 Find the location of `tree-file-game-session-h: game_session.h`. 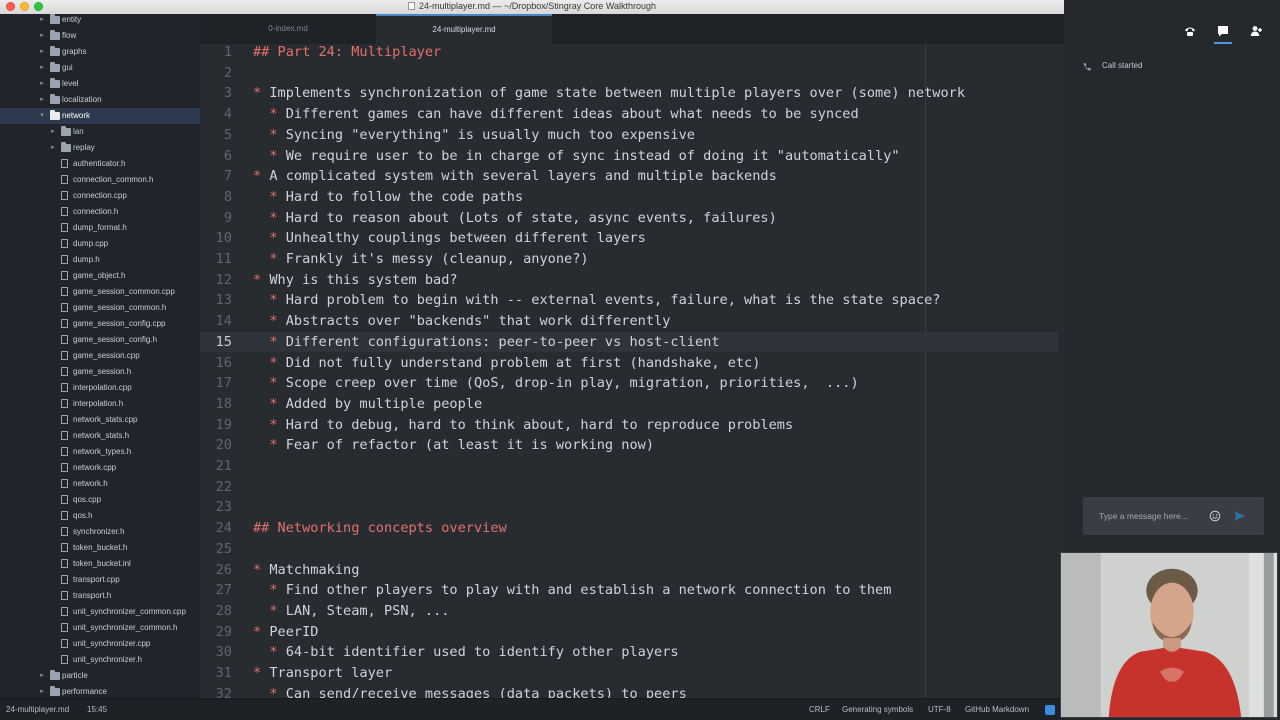

tree-file-game-session-h: game_session.h is located at coordinates (100, 372).